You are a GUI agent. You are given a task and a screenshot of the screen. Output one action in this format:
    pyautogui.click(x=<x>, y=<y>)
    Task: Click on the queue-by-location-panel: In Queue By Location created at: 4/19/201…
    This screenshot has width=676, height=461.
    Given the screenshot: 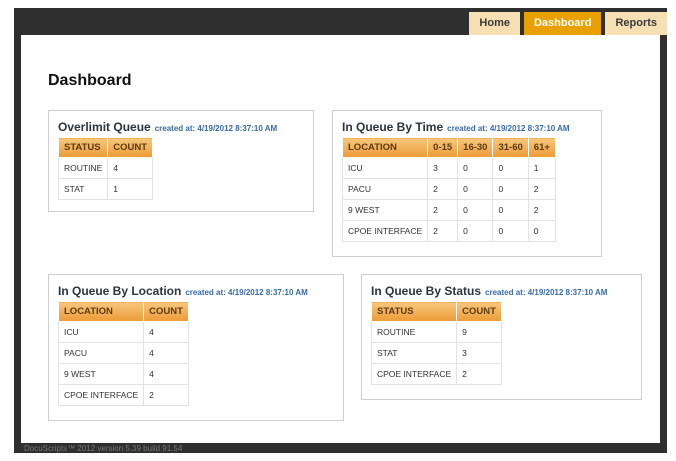 What is the action you would take?
    pyautogui.click(x=196, y=347)
    